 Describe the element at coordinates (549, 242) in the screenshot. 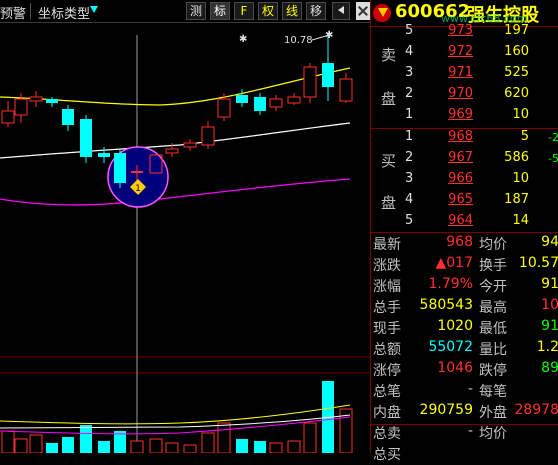

I see `stat-value: 94` at that location.